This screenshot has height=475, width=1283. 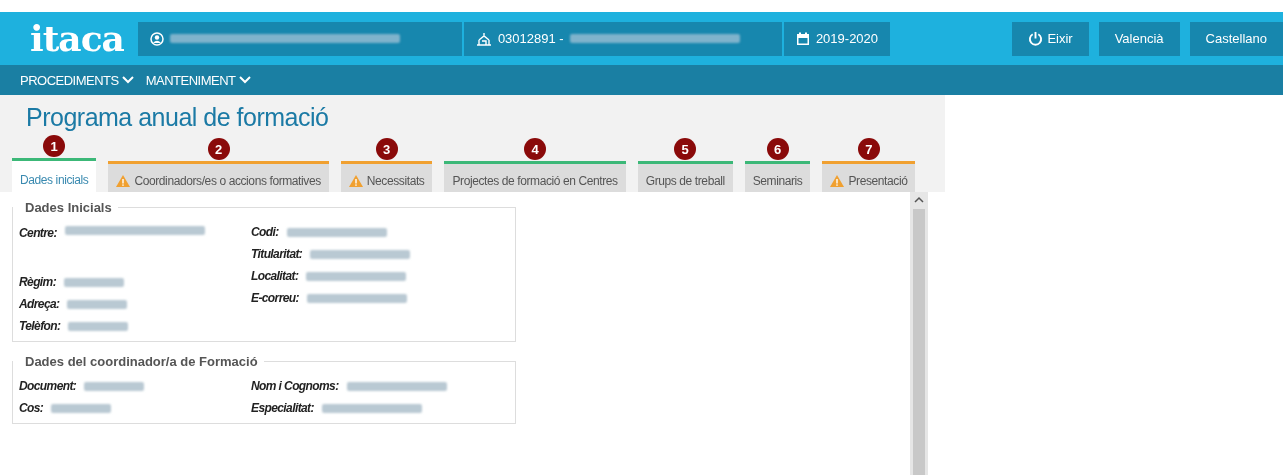 What do you see at coordinates (77, 80) in the screenshot?
I see `menu-item: PROCEDIMENTS` at bounding box center [77, 80].